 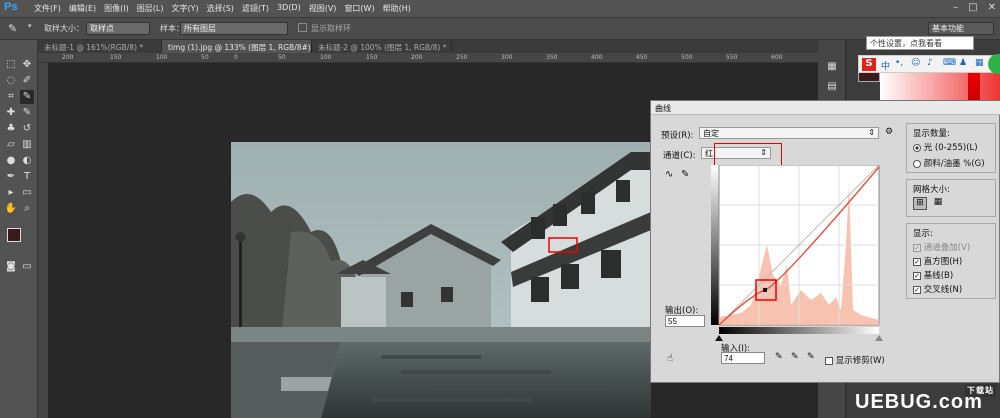 I want to click on channel-overlays-checkbox: ✓, so click(x=917, y=247).